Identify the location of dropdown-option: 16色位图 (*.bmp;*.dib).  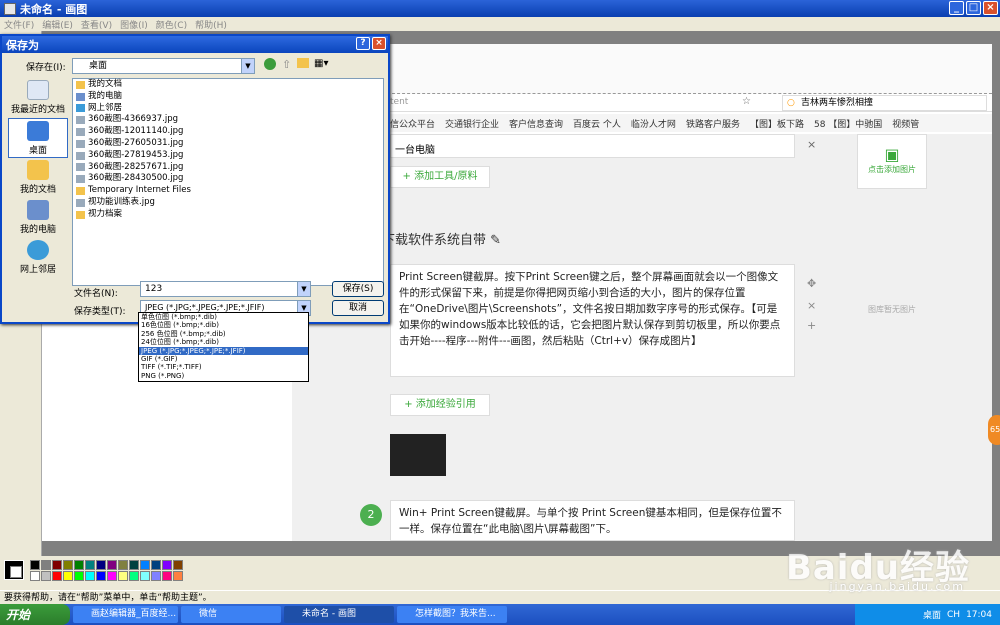
(223, 325).